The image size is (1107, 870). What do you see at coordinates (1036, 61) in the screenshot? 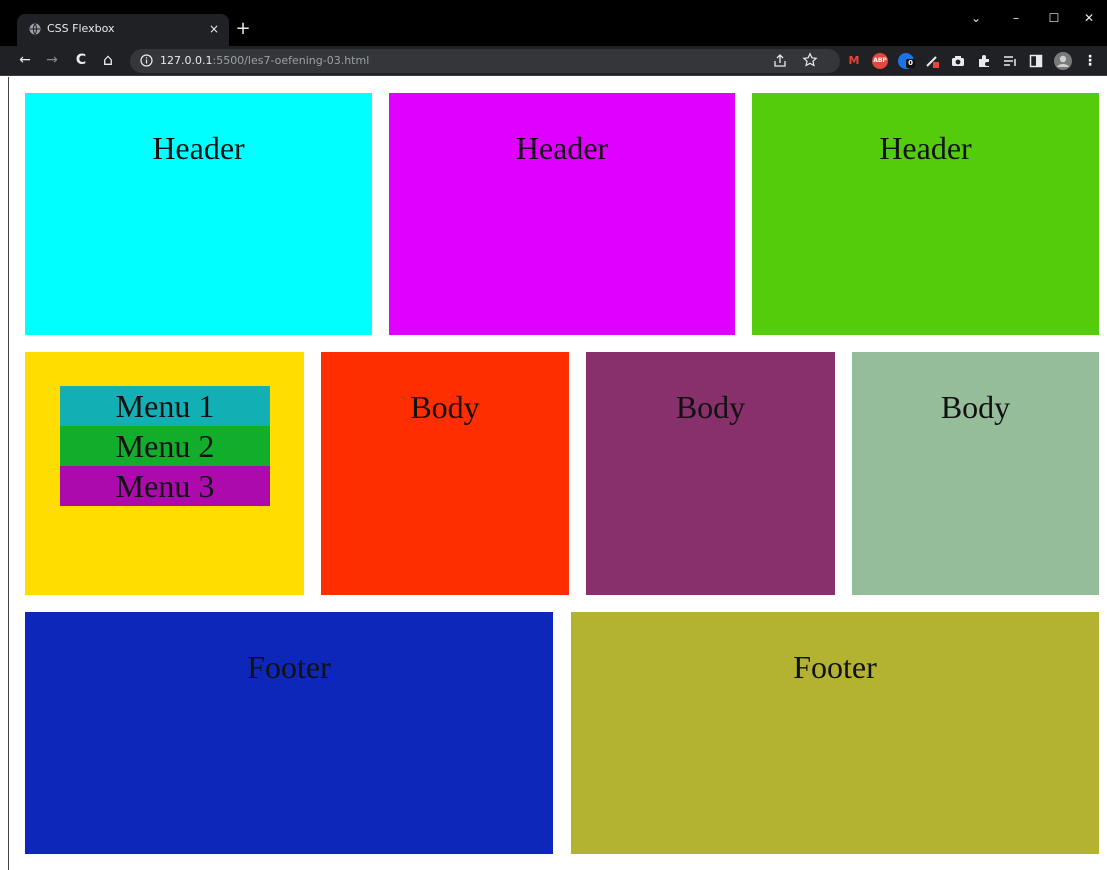
I see `side-panel-icon` at bounding box center [1036, 61].